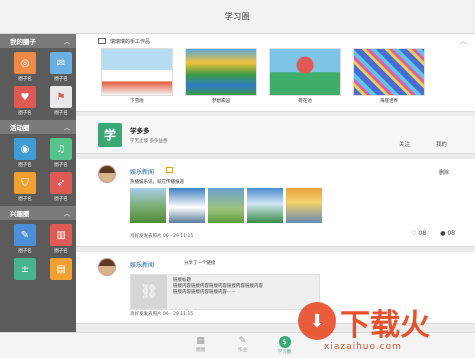  Describe the element at coordinates (149, 292) in the screenshot. I see `link-icon: ⛓` at that location.